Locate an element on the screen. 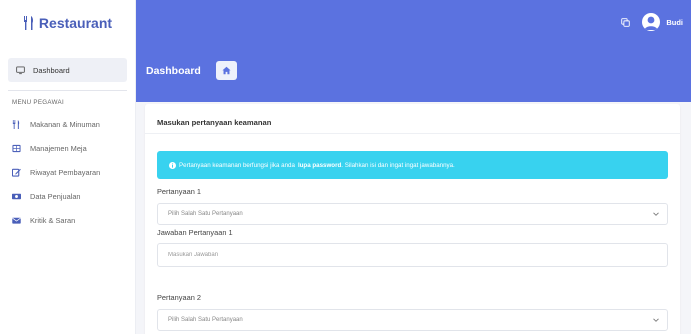 This screenshot has height=334, width=691. table-icon is located at coordinates (16, 148).